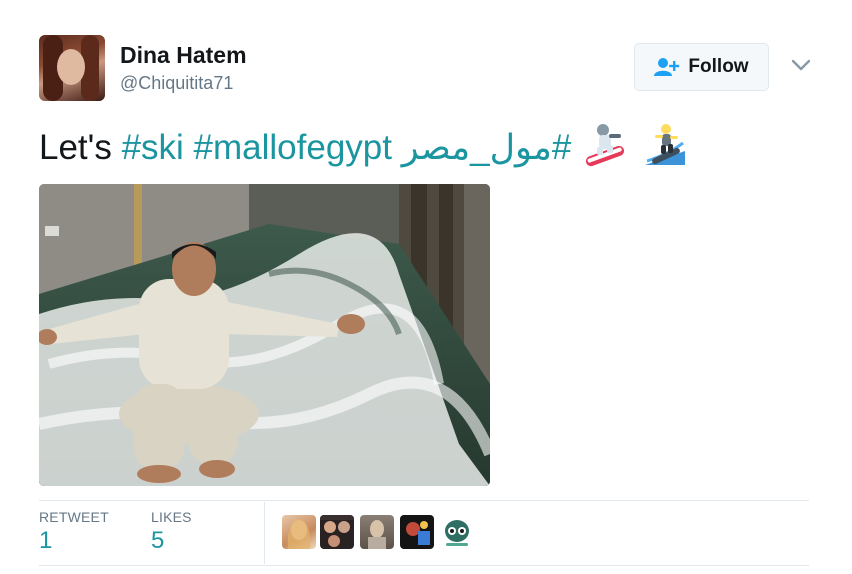  I want to click on hashtag-arabic: #مول_مصر, so click(487, 147).